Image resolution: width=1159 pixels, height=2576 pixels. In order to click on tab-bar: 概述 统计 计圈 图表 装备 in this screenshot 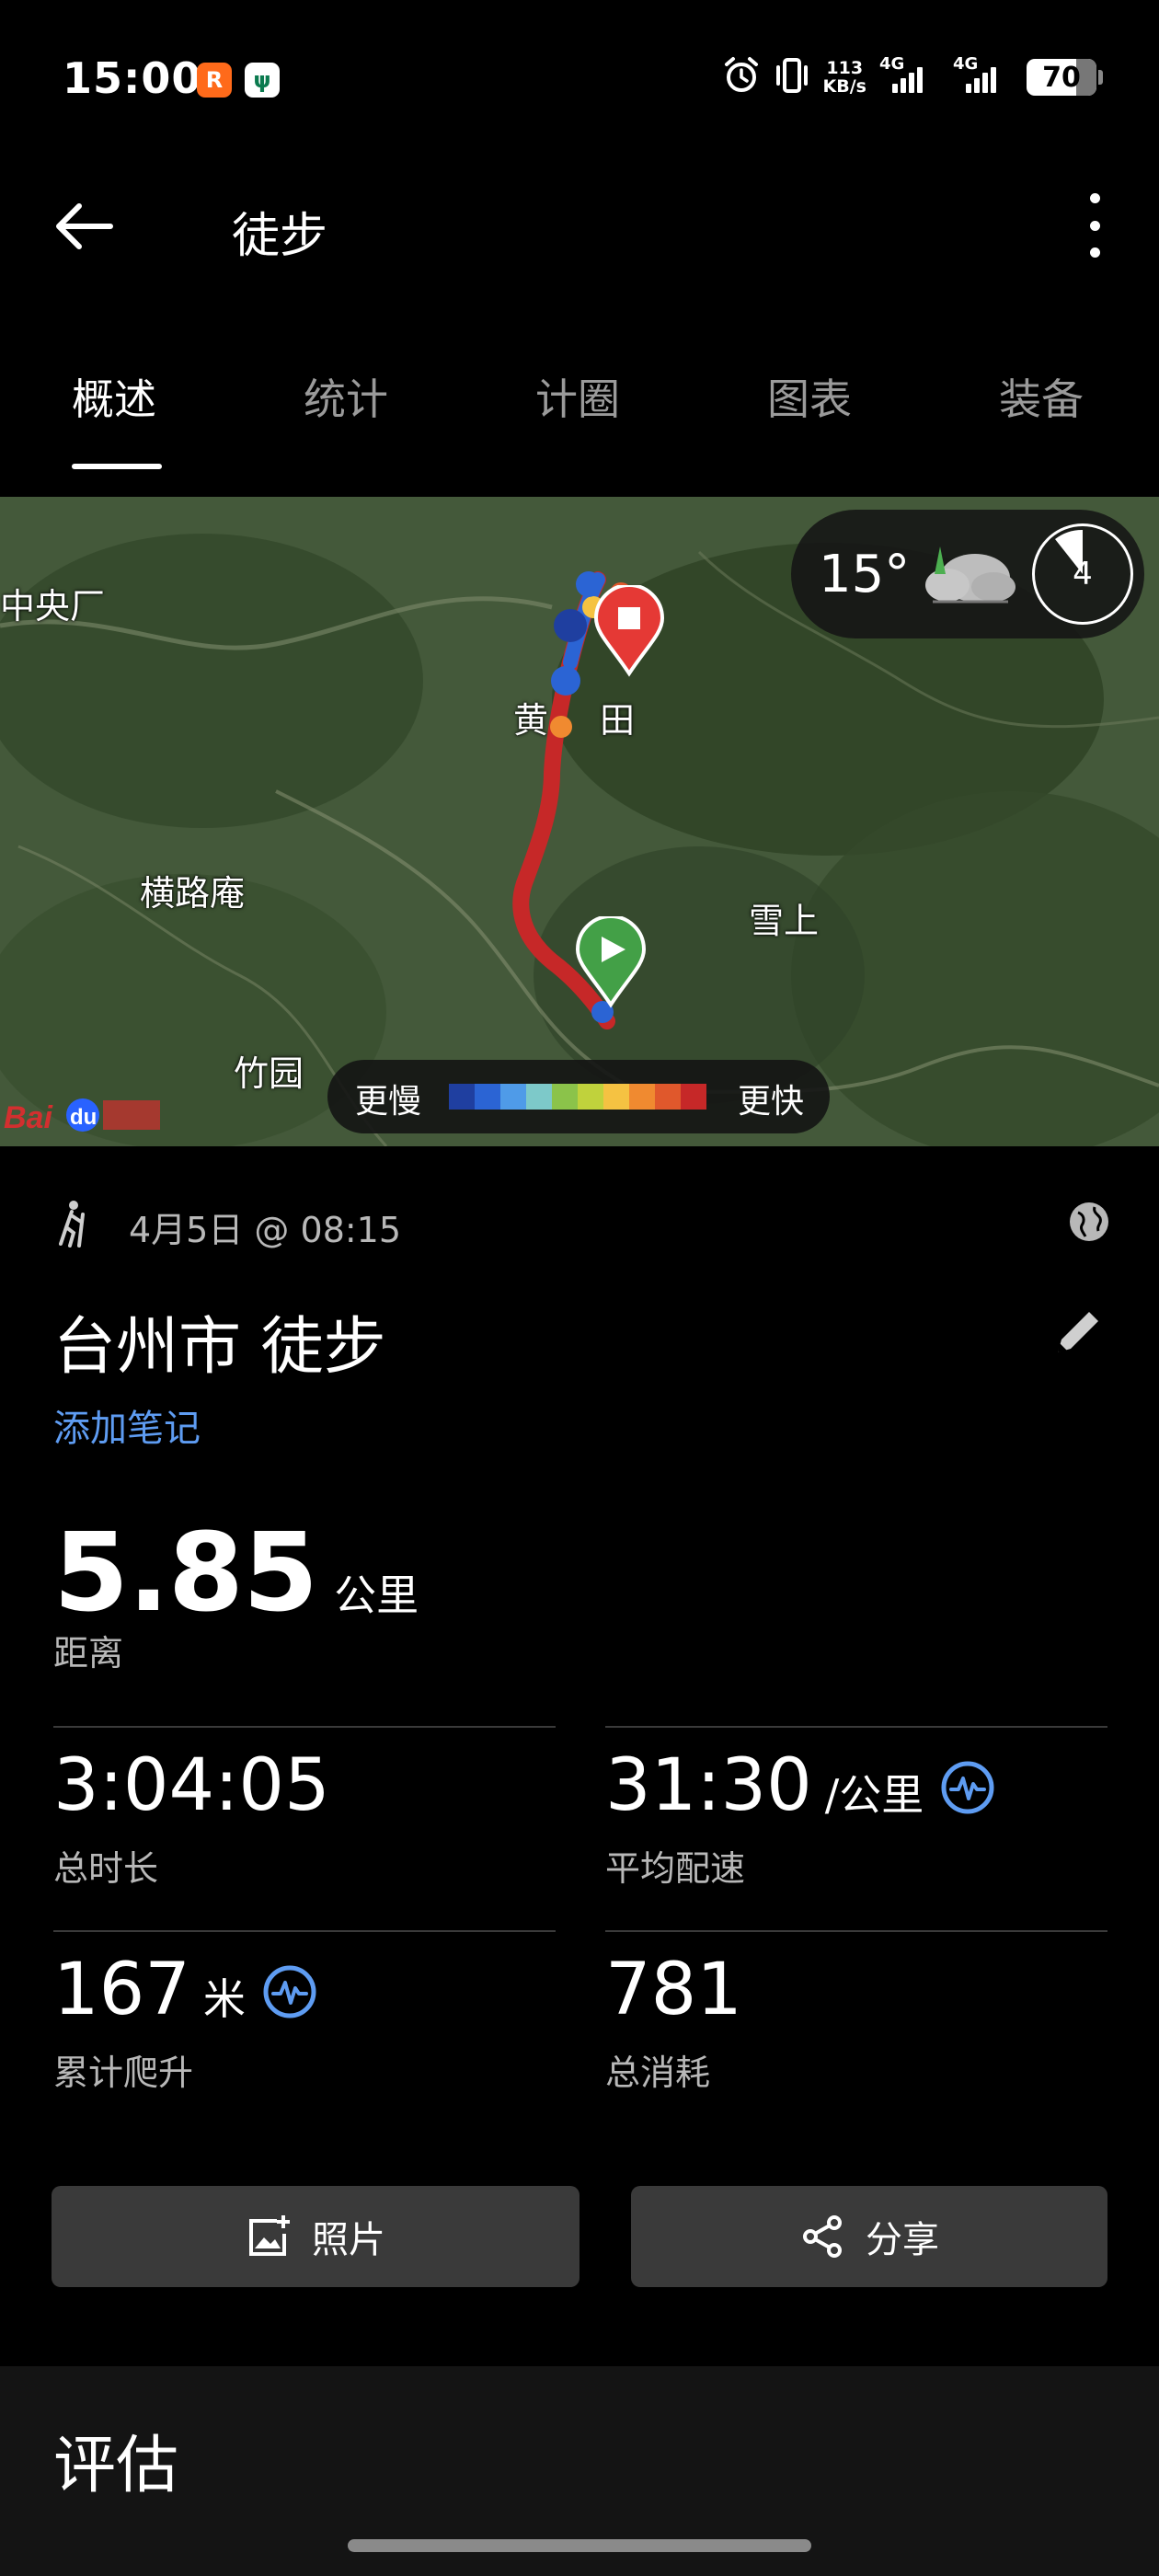, I will do `click(579, 409)`.